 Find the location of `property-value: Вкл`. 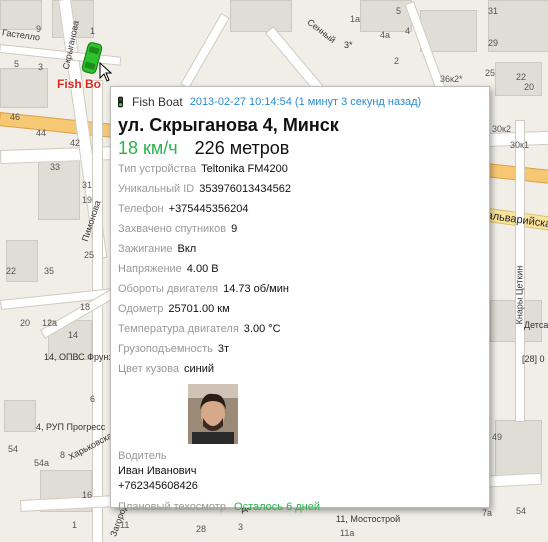

property-value: Вкл is located at coordinates (187, 249).